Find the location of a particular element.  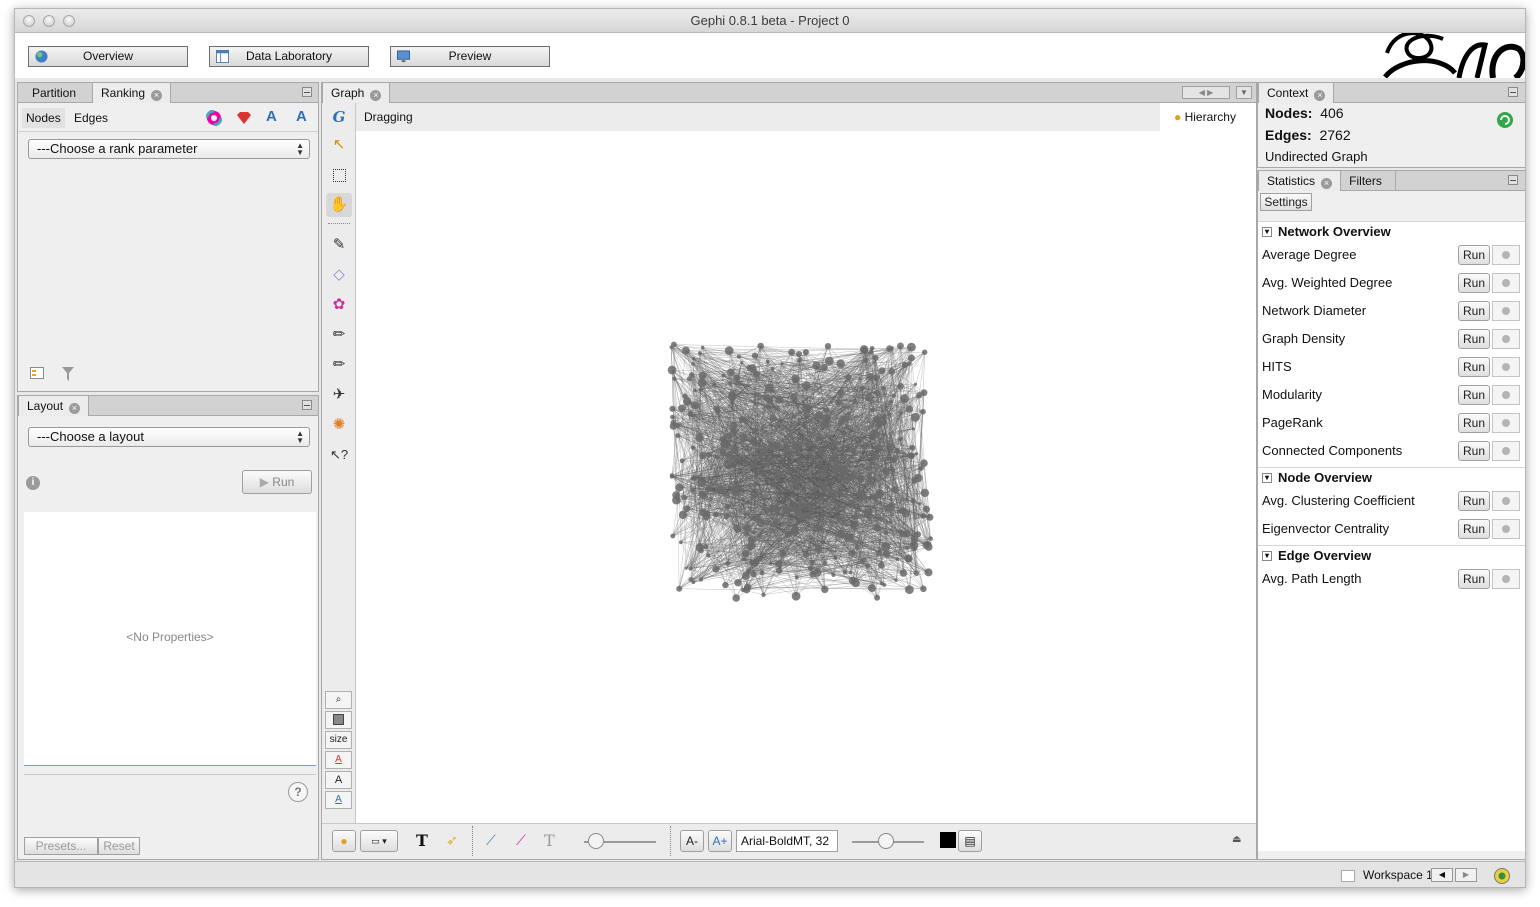

shortest-path-icon: ✈ is located at coordinates (339, 395).